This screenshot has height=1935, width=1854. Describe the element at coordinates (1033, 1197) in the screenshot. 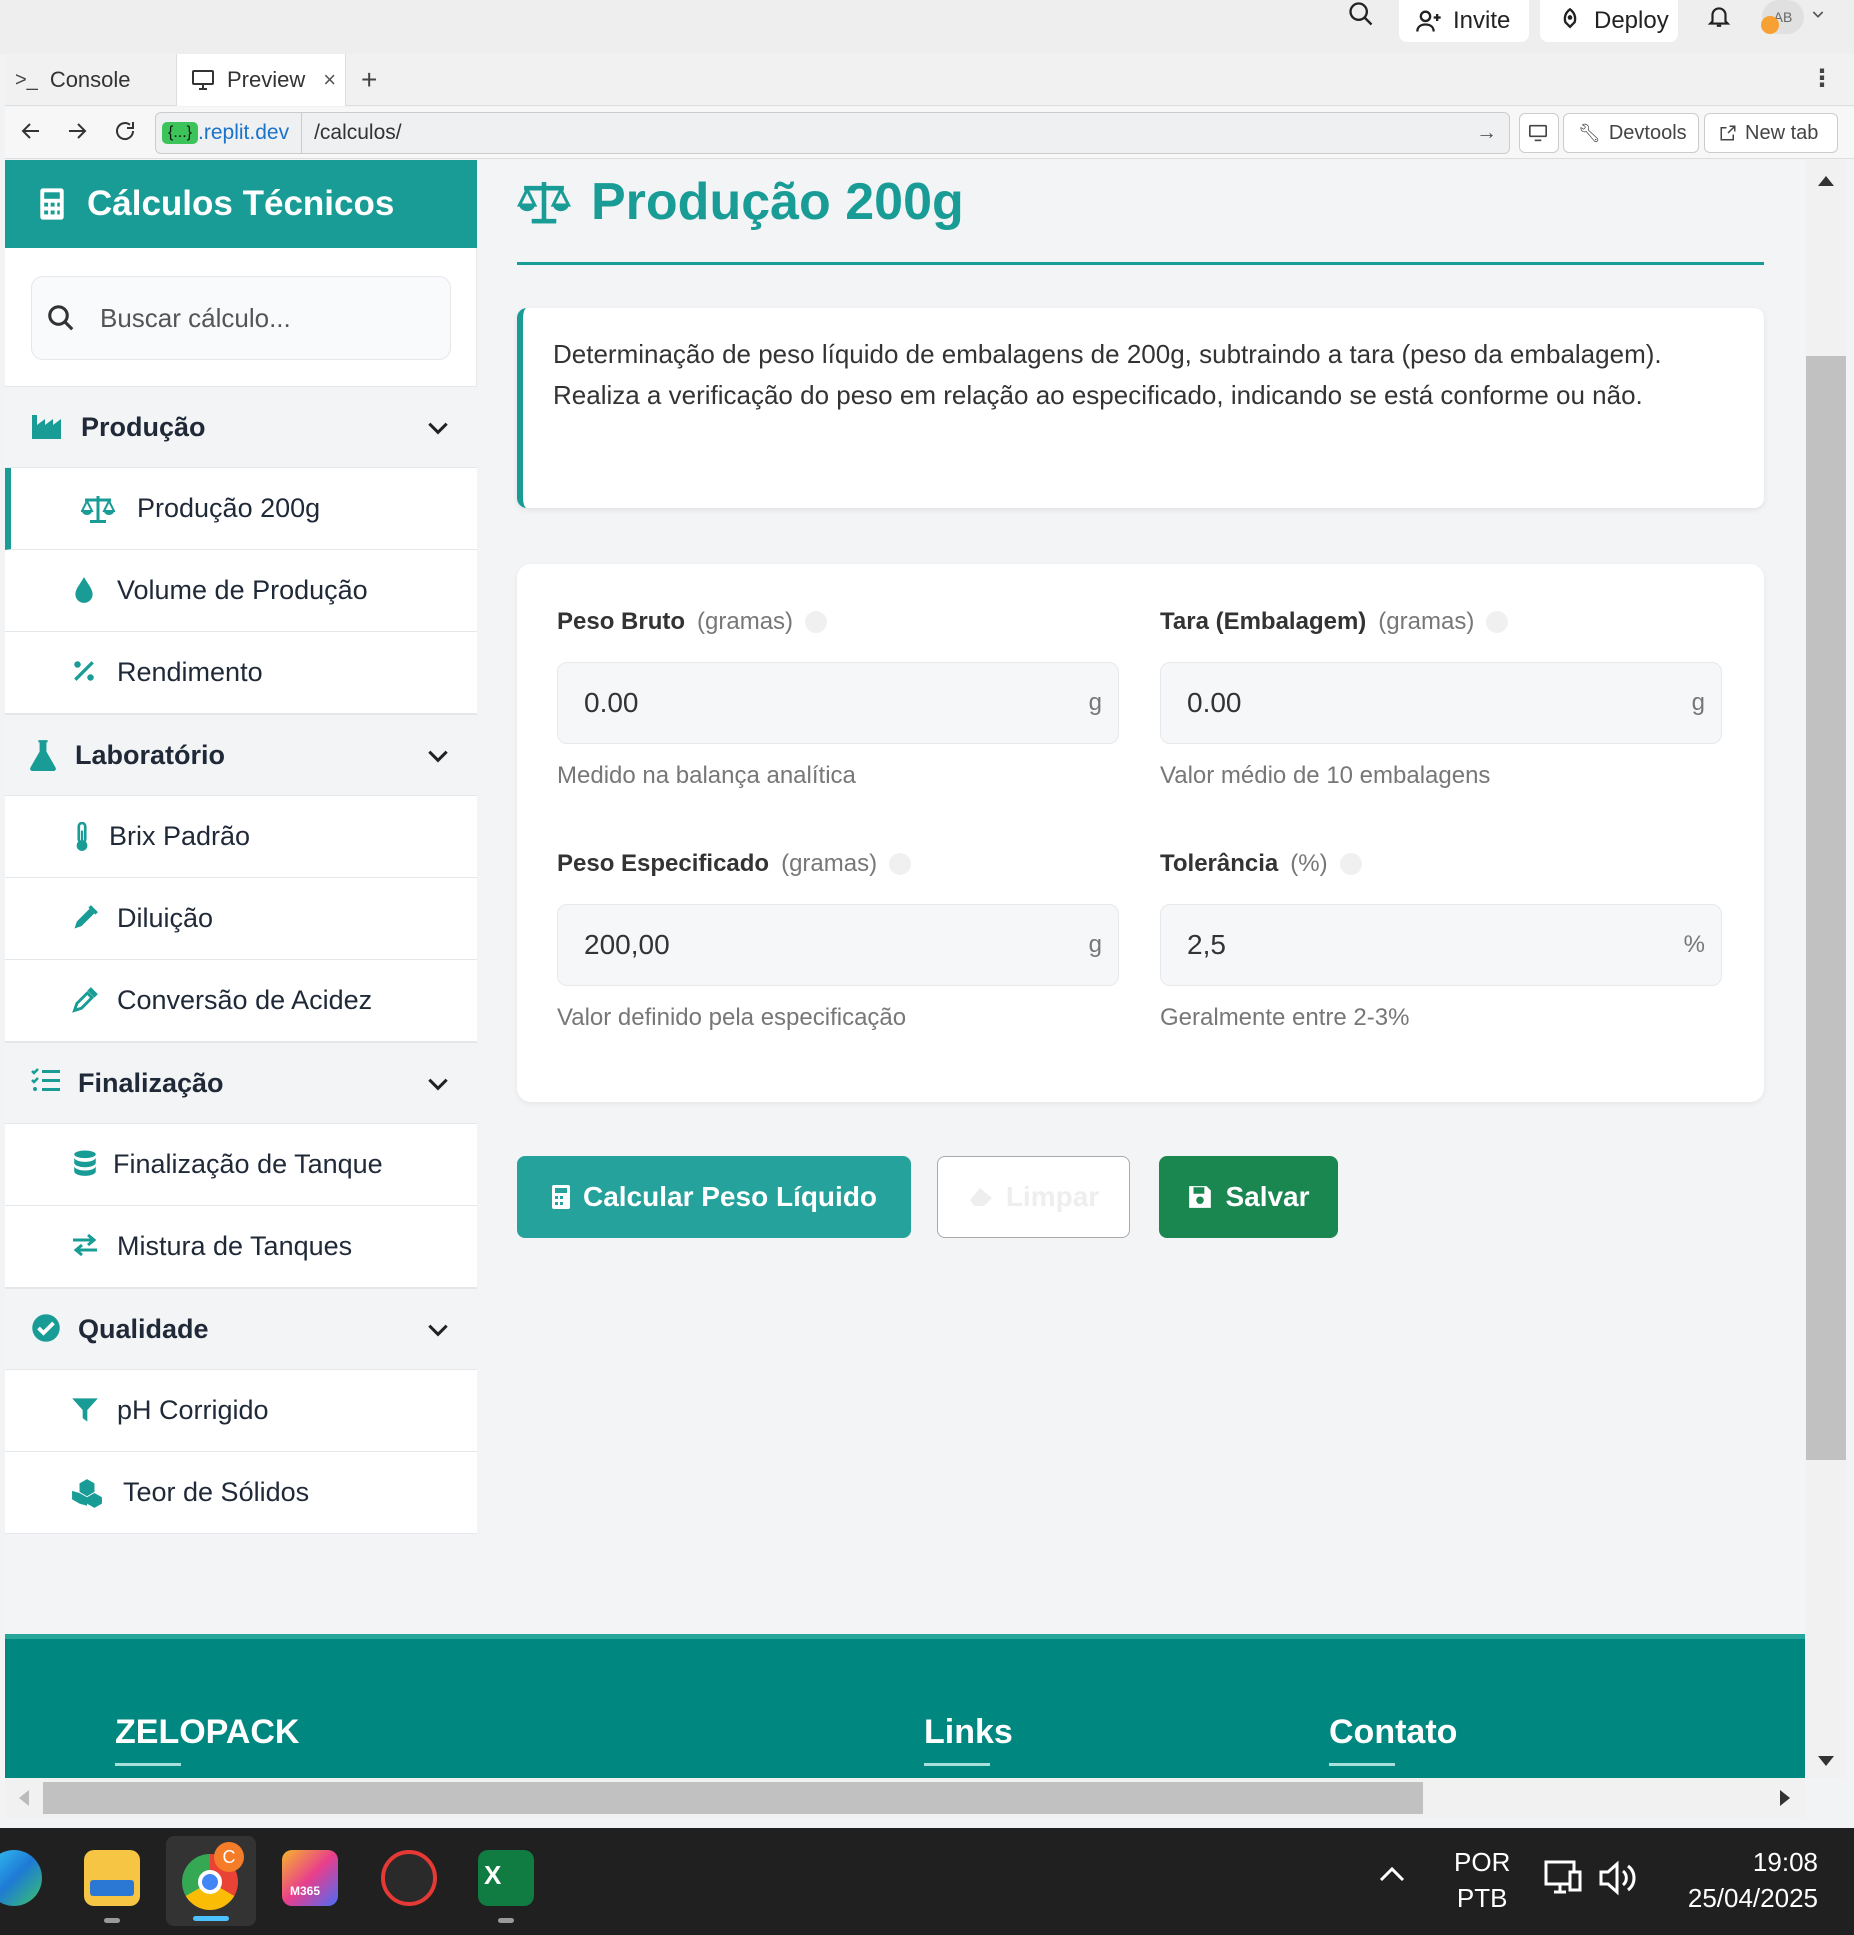

I see `clear-button: Limpar` at that location.